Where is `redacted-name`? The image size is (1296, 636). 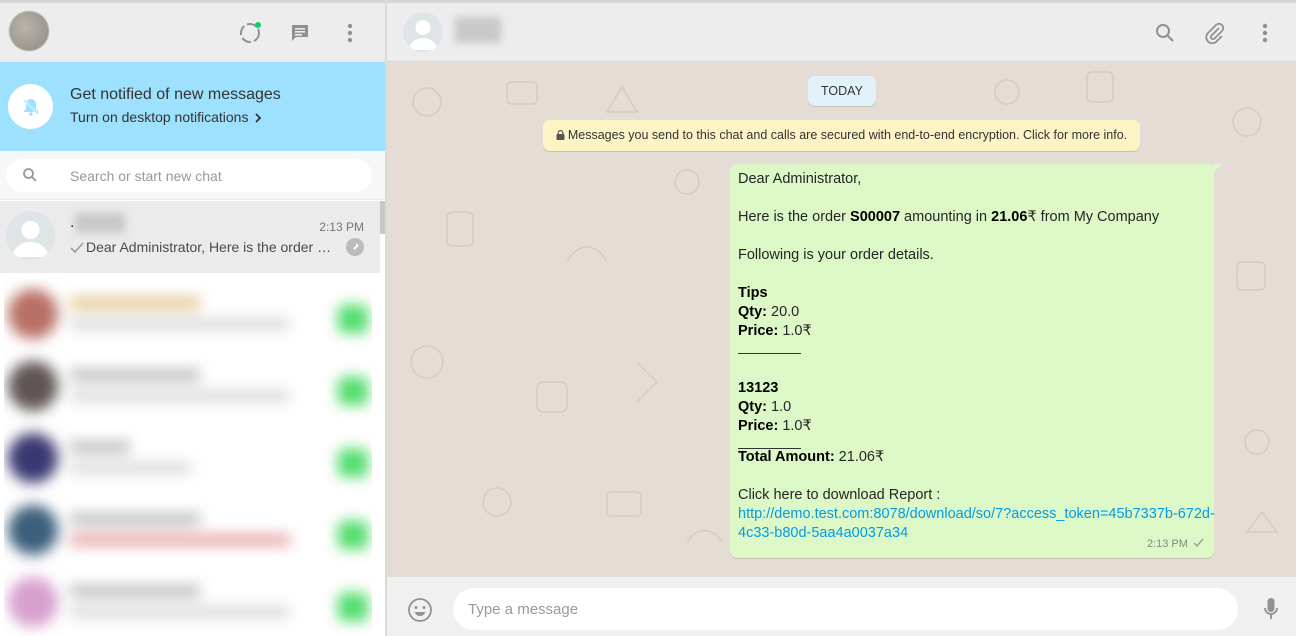 redacted-name is located at coordinates (100, 223).